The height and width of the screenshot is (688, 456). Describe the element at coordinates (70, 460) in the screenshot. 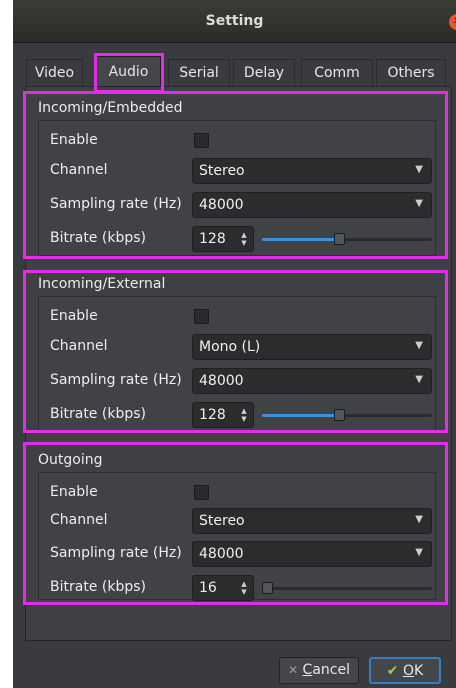

I see `group-title: Outgoing` at that location.